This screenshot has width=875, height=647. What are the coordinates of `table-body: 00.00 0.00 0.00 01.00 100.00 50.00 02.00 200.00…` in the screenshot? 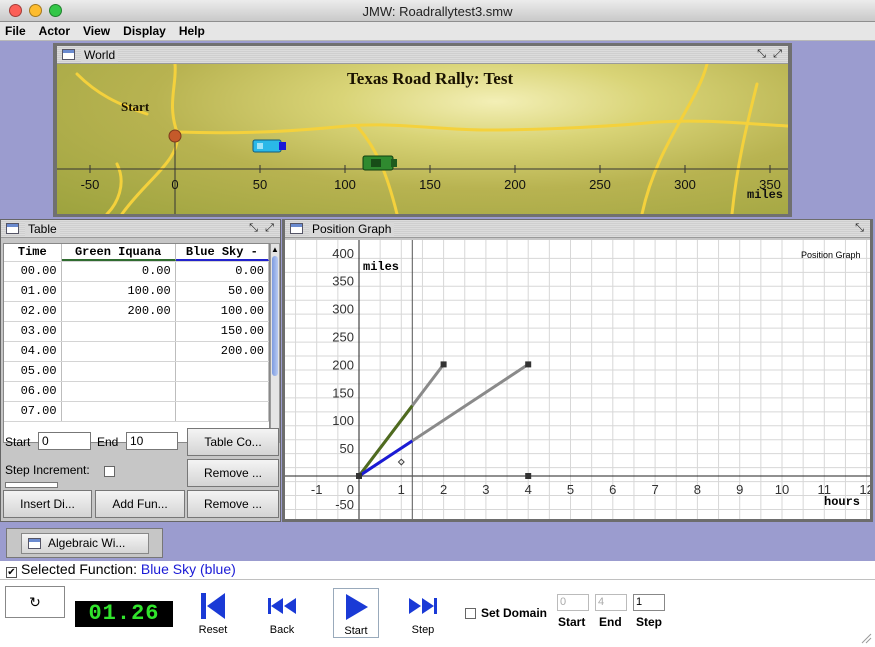 It's located at (136, 342).